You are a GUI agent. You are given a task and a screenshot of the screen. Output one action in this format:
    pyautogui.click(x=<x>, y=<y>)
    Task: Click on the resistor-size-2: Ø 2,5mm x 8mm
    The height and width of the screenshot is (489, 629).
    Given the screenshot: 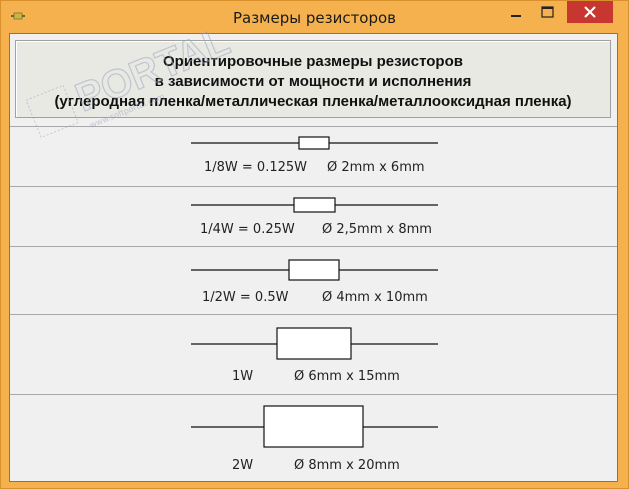 What is the action you would take?
    pyautogui.click(x=377, y=229)
    